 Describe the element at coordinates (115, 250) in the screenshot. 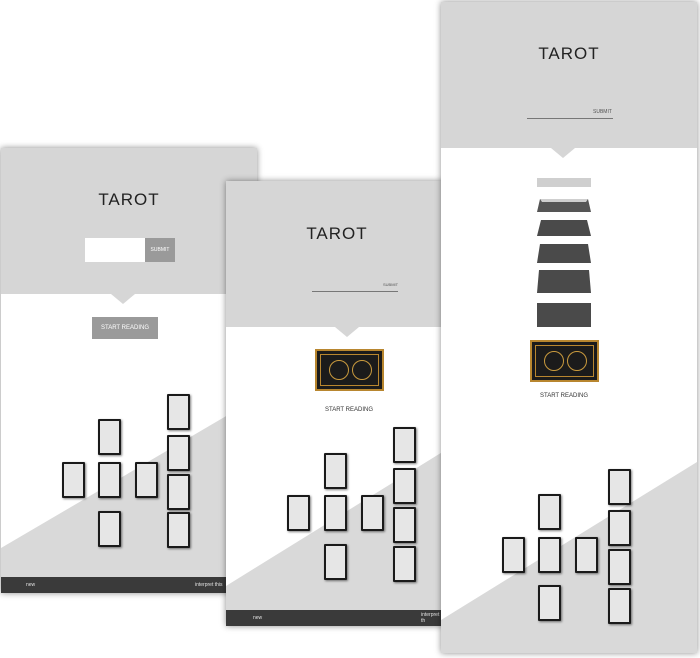

I see `question-input` at that location.